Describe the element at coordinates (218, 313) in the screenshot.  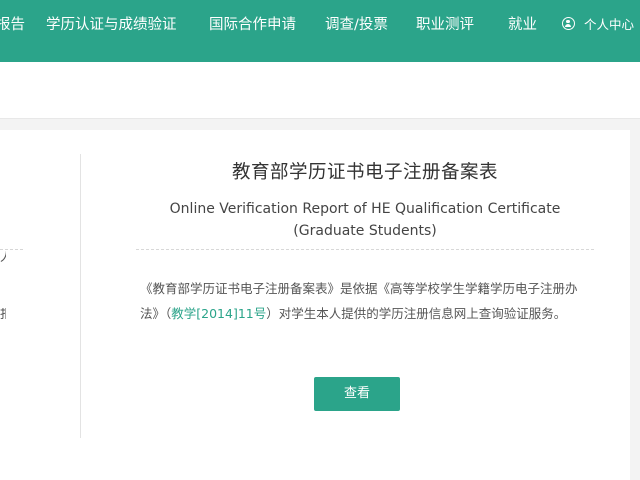
I see `regulation-link: 教学[2014]11号` at that location.